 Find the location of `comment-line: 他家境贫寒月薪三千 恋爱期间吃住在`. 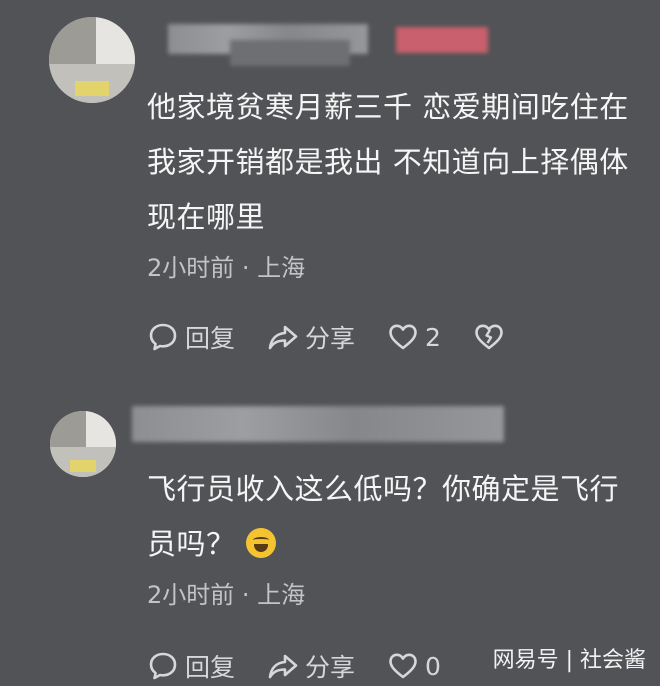

comment-line: 他家境贫寒月薪三千 恋爱期间吃住在 is located at coordinates (388, 107).